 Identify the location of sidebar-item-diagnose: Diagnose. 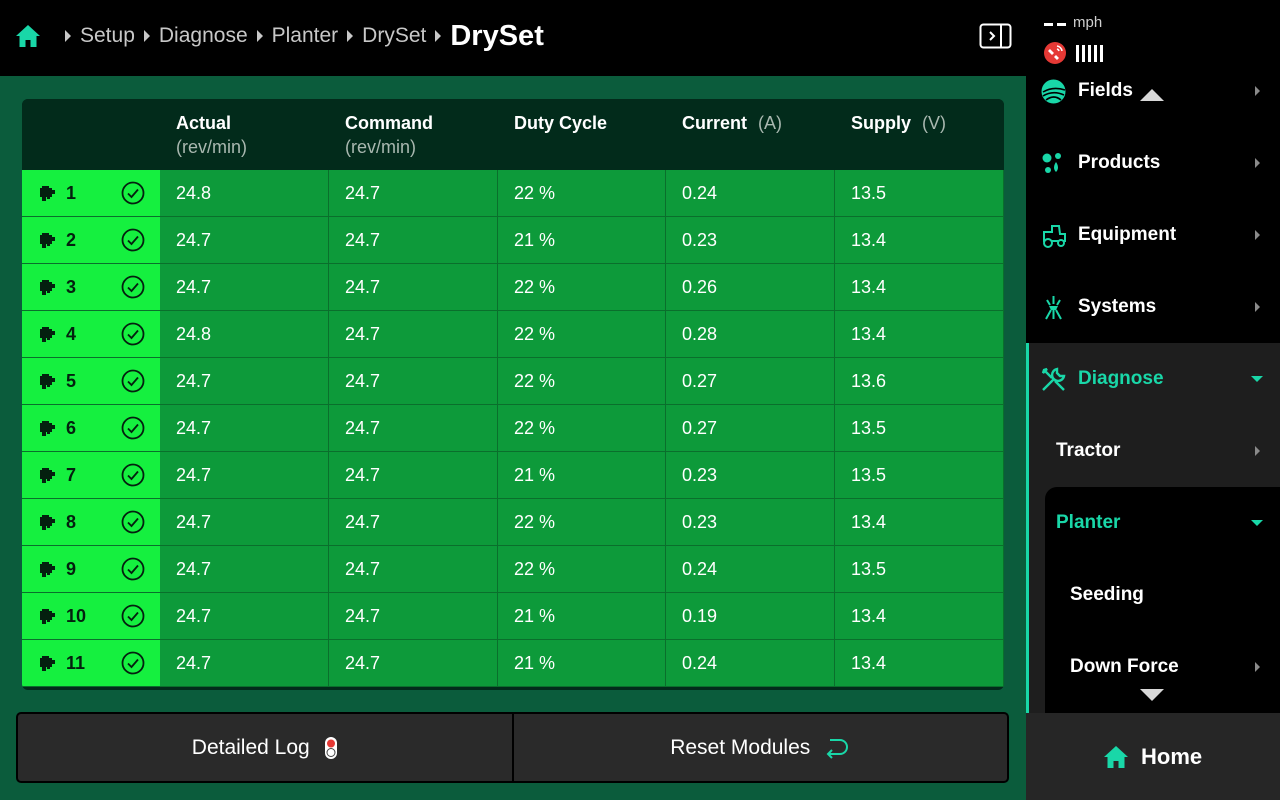
(1153, 379).